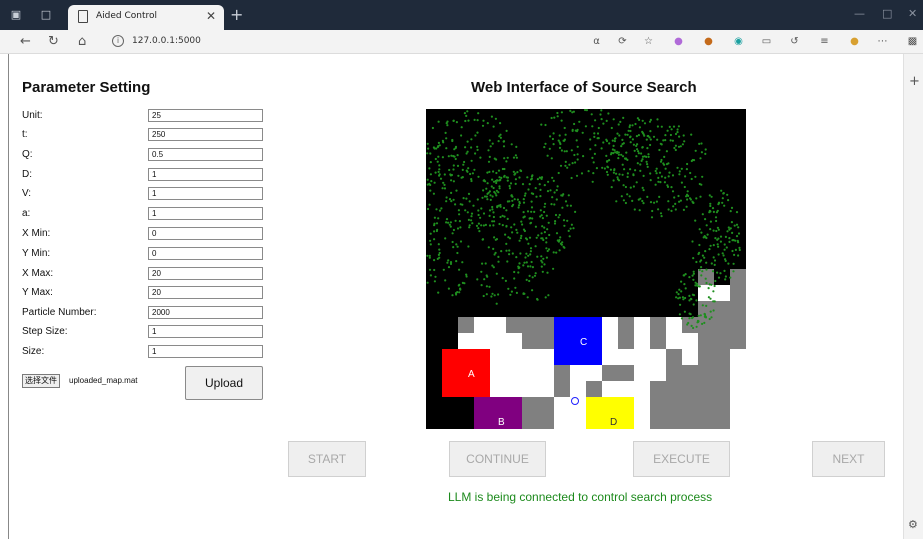  I want to click on param-input: 25, so click(205, 115).